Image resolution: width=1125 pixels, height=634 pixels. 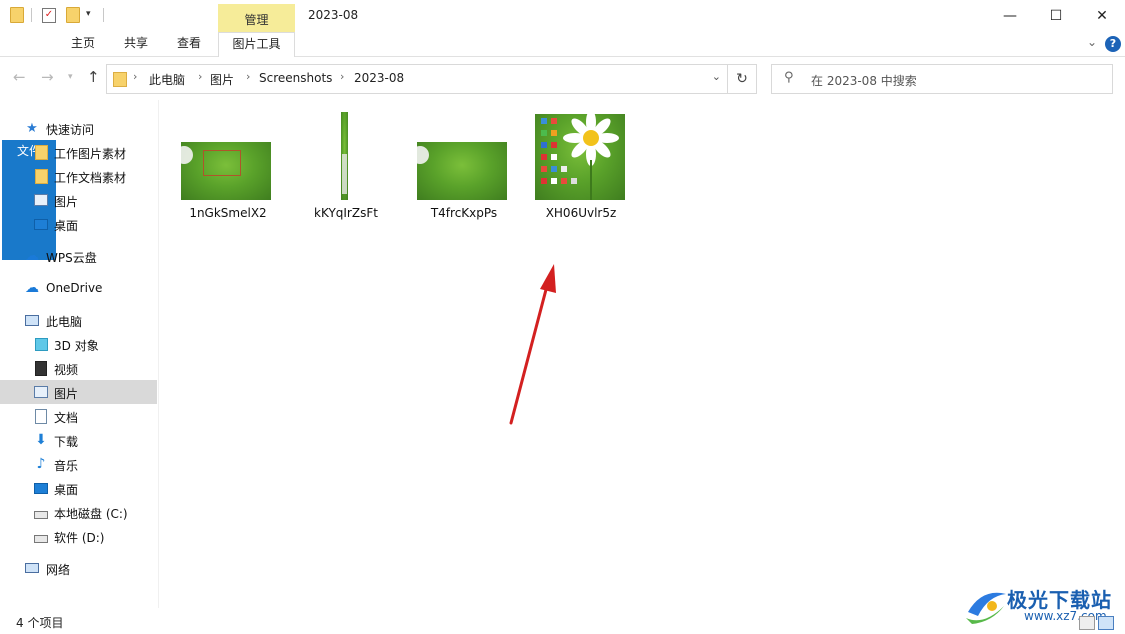 I want to click on sidebar-item-label: 音乐, so click(x=66, y=466).